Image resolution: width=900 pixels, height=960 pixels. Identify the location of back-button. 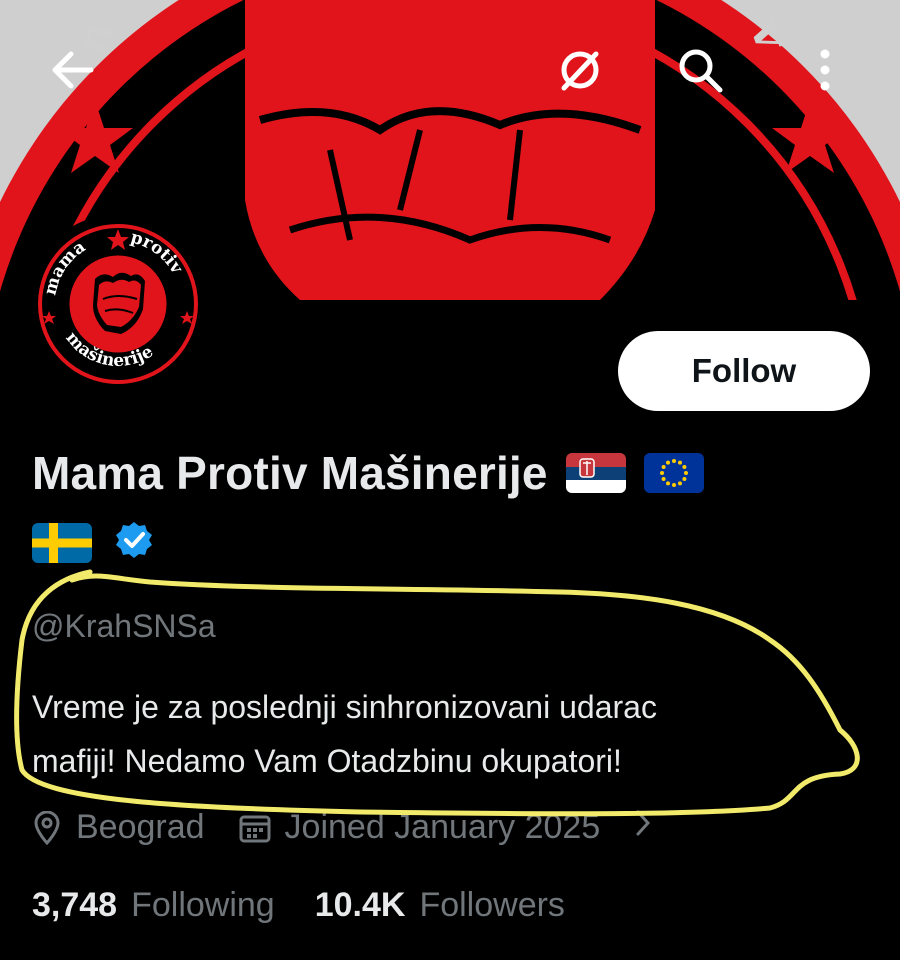
(72, 72).